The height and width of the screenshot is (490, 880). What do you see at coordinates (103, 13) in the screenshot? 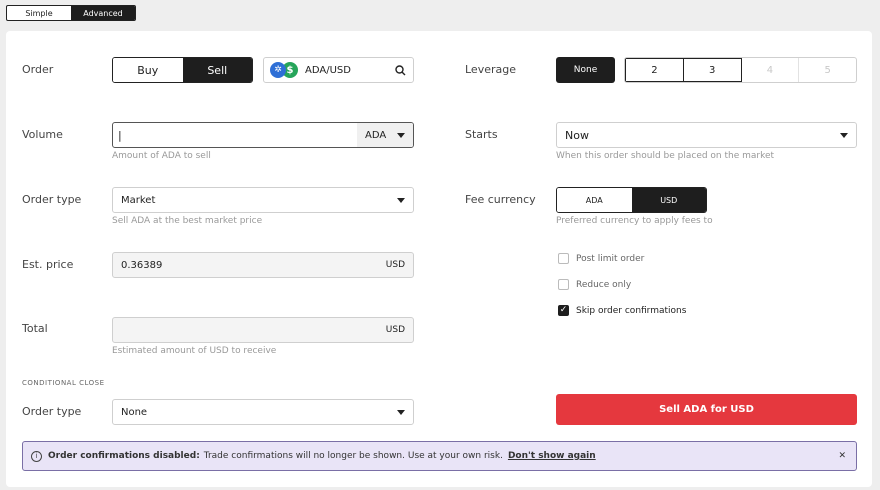
I see `mode-advanced-tab: Advanced` at bounding box center [103, 13].